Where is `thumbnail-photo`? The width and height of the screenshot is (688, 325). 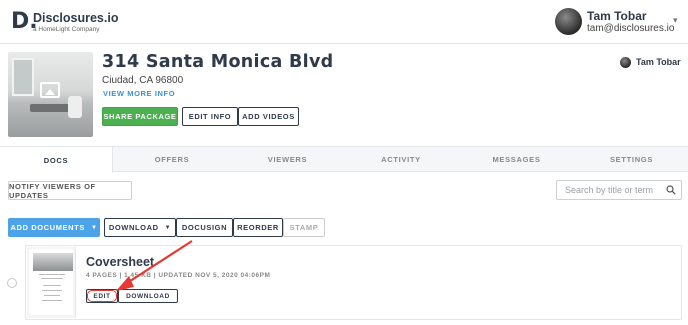
thumbnail-photo is located at coordinates (53, 262).